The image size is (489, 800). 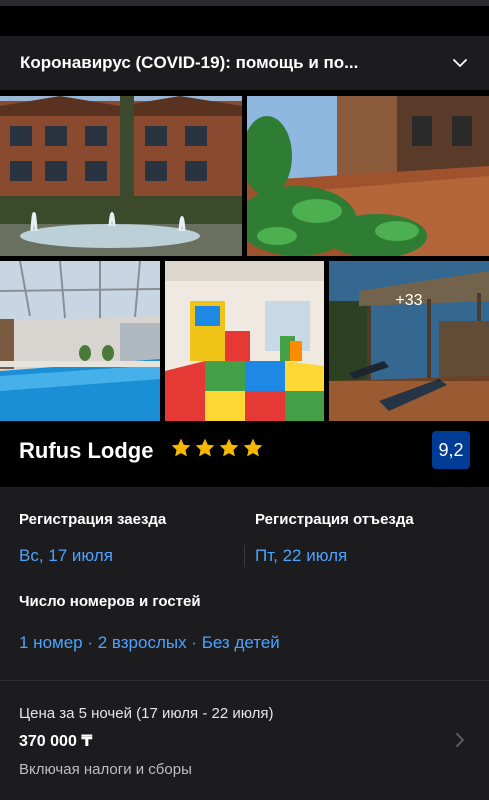 I want to click on checkout-date: Пт, 22 июля, so click(x=301, y=556).